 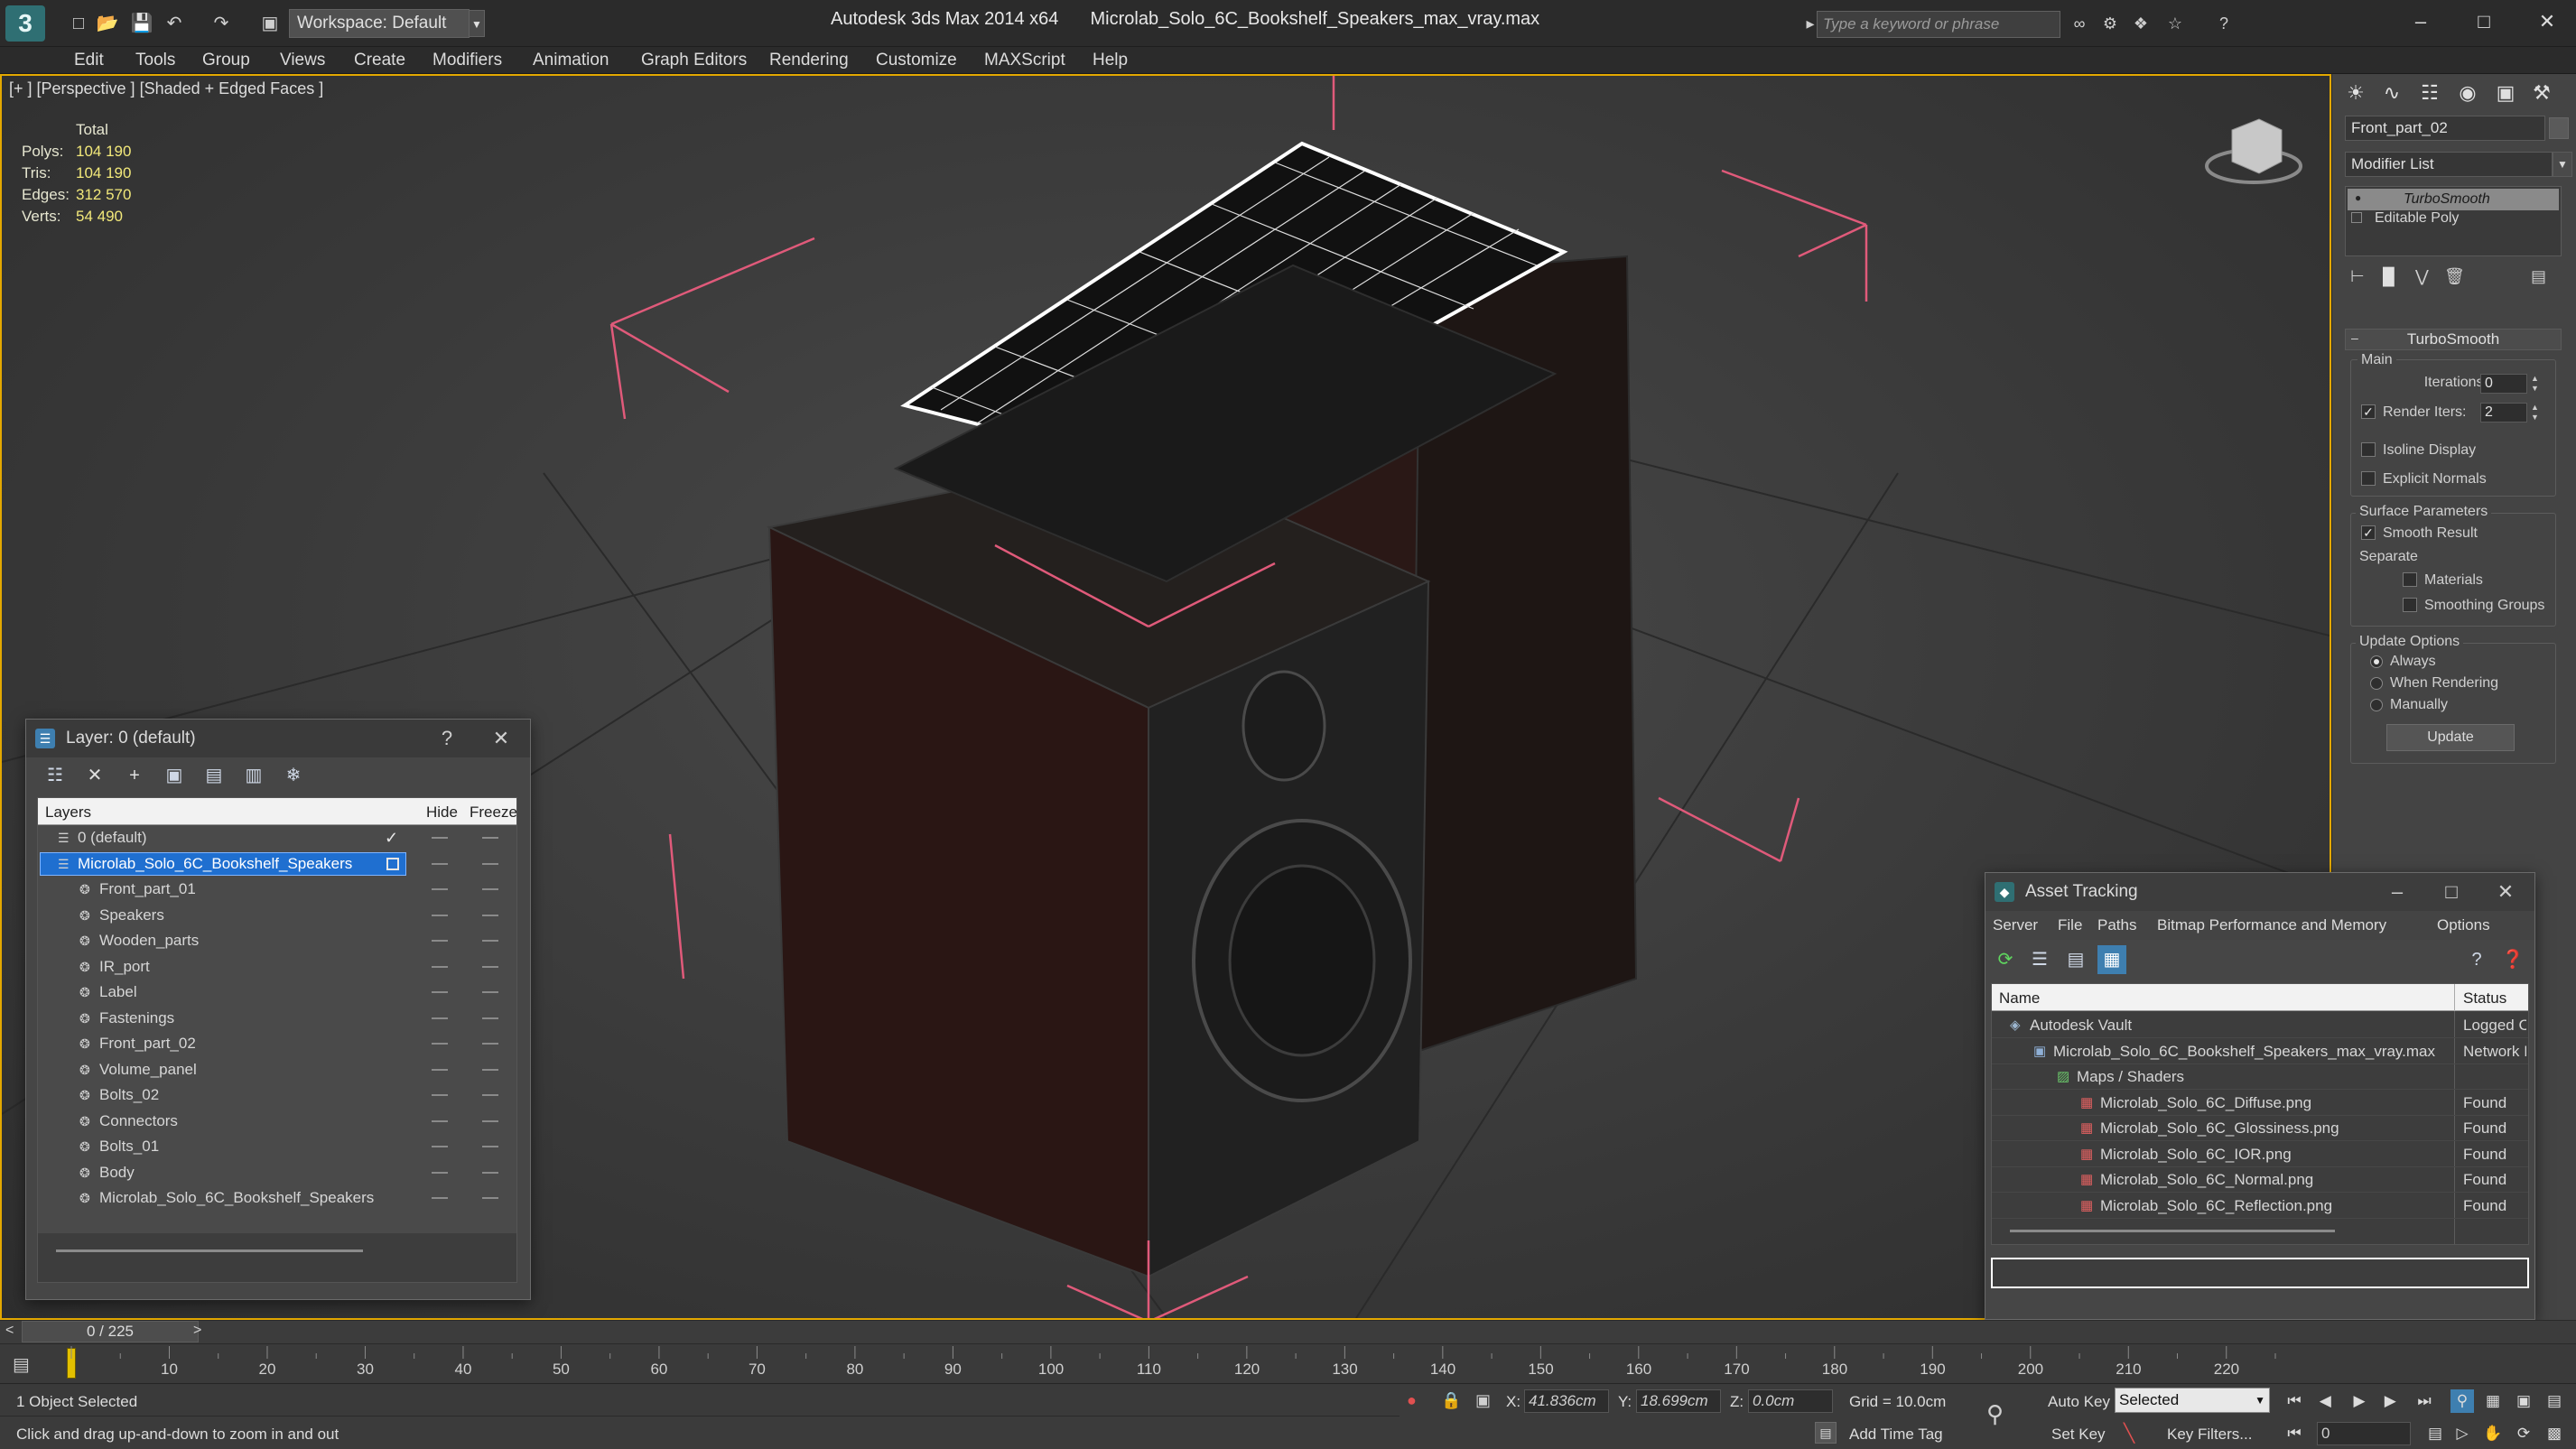 I want to click on smooth-result-checkbox: ✓, so click(x=2368, y=532).